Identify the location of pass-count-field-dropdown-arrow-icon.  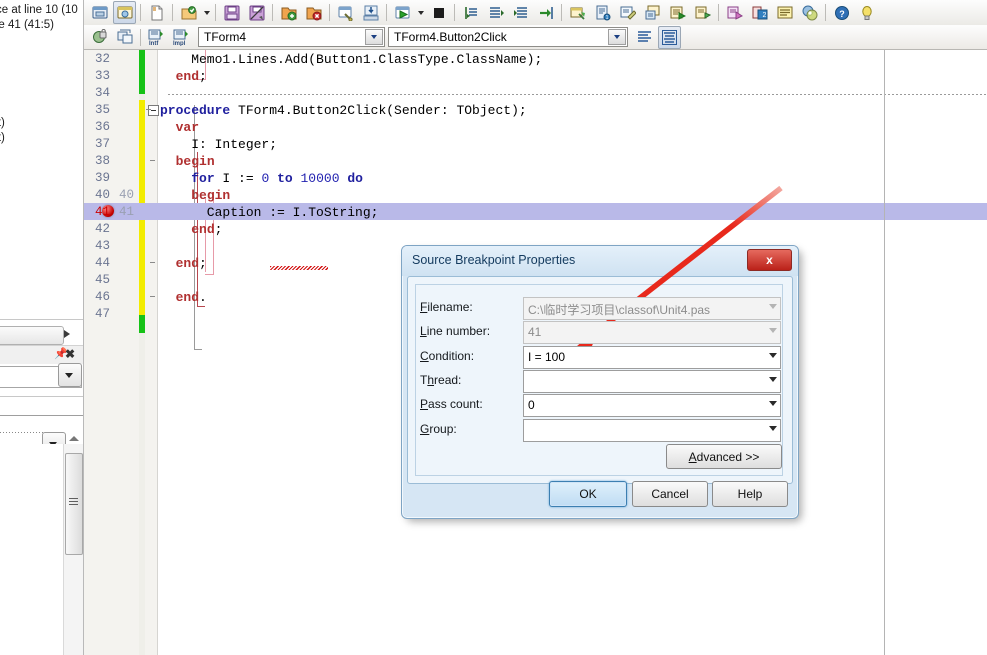
(773, 404).